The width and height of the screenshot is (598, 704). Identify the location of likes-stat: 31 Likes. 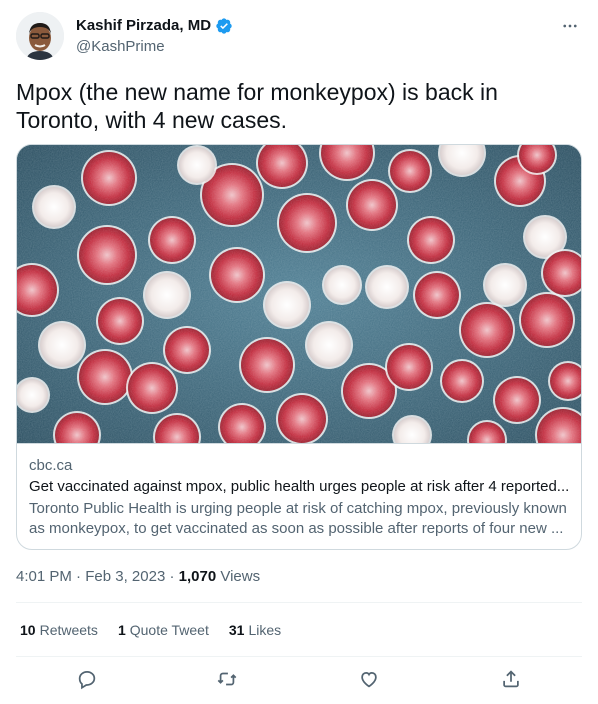
(255, 630).